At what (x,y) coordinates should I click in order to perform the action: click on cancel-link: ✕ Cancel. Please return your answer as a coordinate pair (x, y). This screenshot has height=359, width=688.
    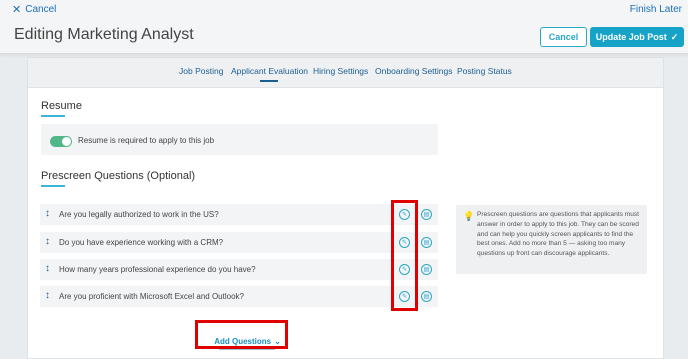
    Looking at the image, I should click on (34, 9).